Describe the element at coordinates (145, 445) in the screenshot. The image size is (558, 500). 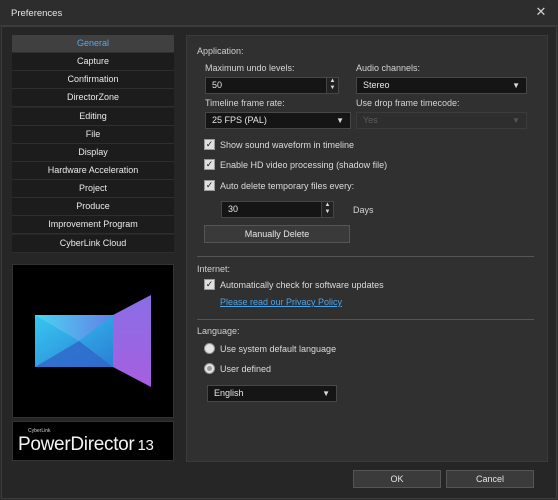
I see `product-version: 13` at that location.